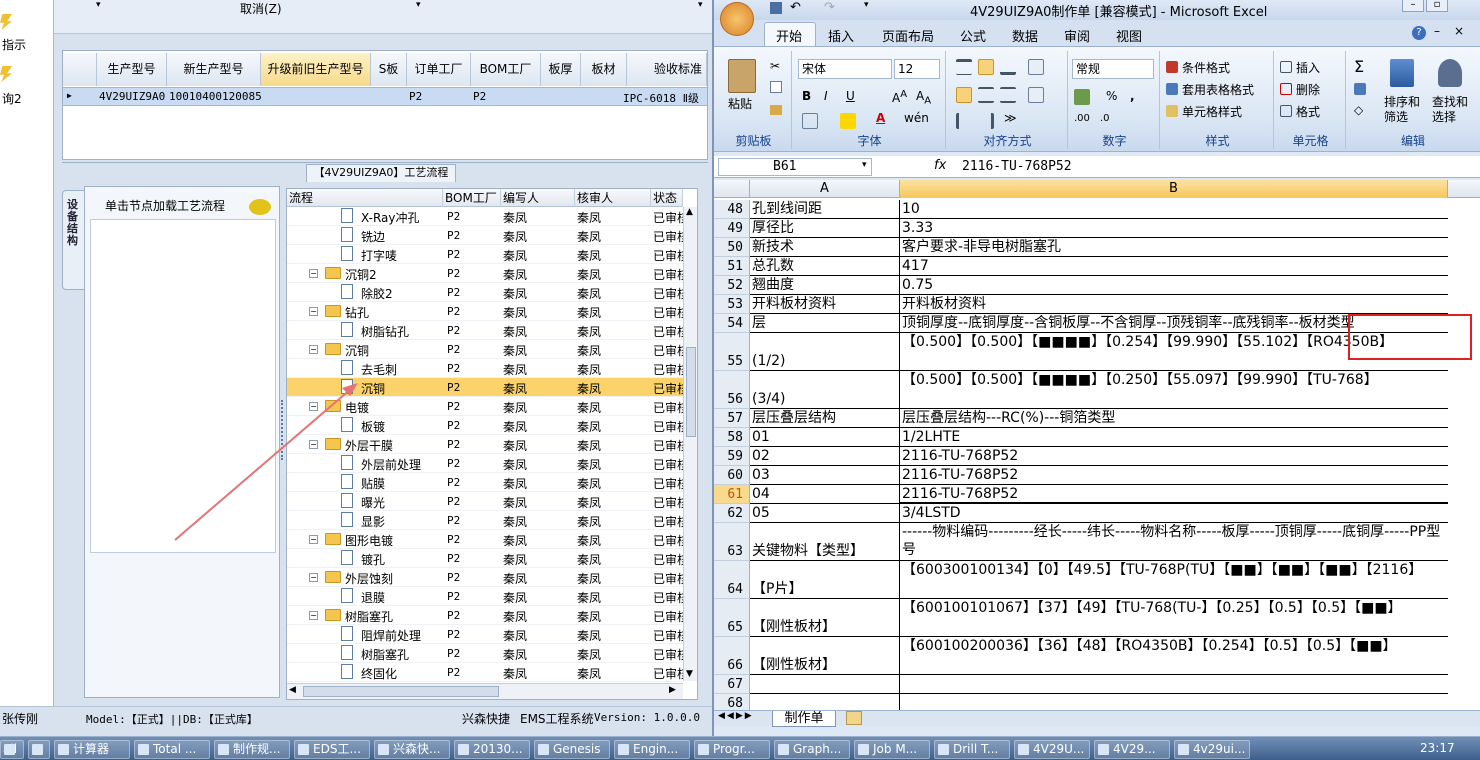  I want to click on tree-row: 终固化 P2 秦凤 秦凤 已审核, so click(485, 672).